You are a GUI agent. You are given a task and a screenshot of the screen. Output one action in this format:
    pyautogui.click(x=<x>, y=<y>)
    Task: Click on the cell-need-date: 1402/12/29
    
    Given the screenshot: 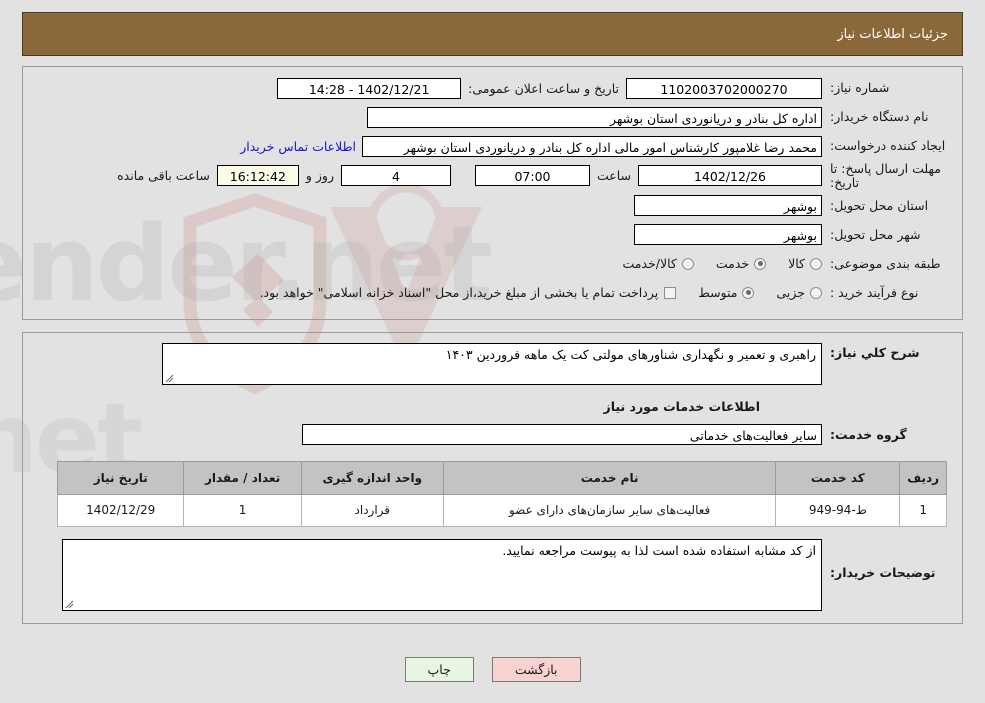 What is the action you would take?
    pyautogui.click(x=120, y=510)
    